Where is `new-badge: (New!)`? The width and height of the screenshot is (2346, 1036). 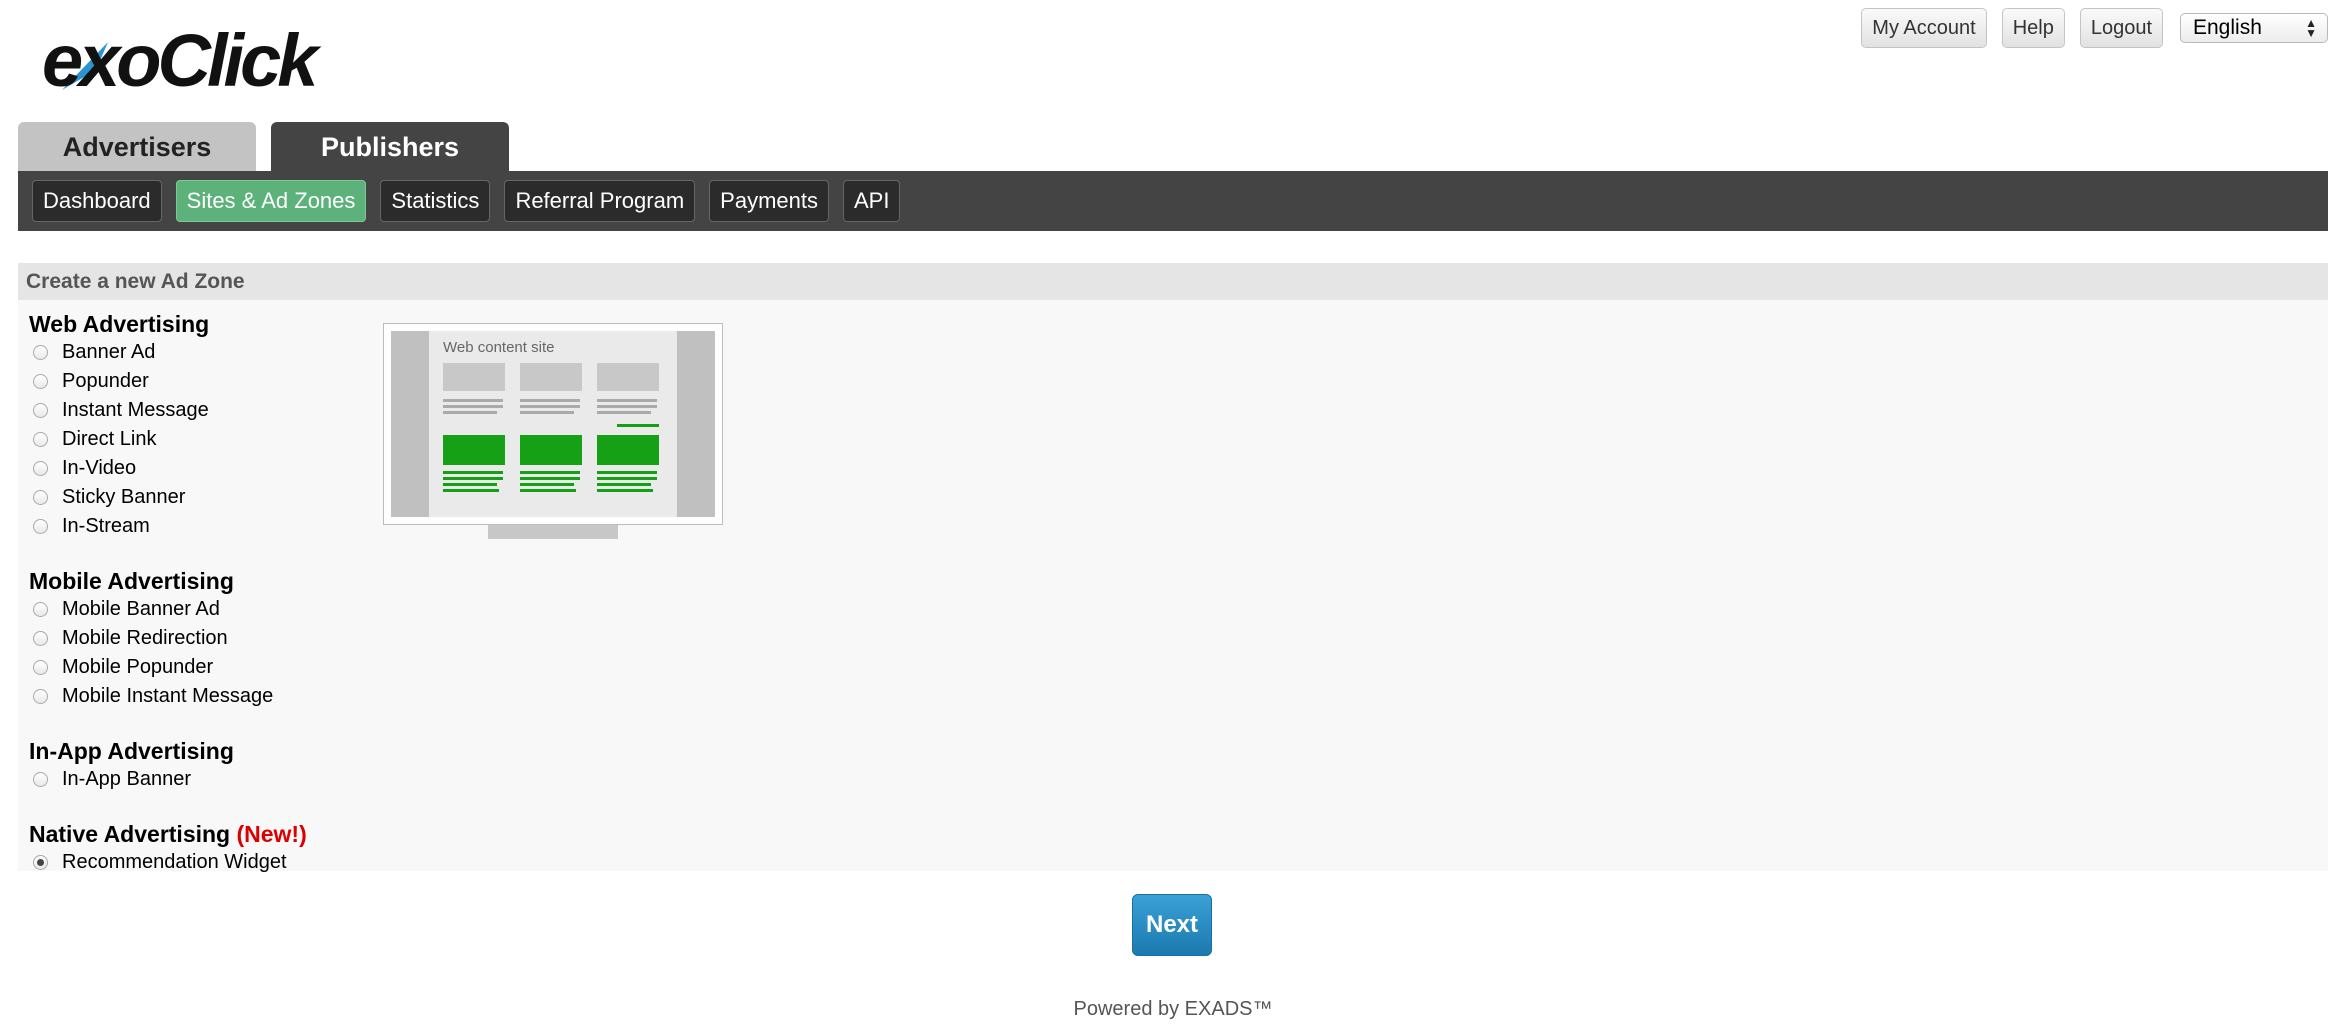
new-badge: (New!) is located at coordinates (271, 834).